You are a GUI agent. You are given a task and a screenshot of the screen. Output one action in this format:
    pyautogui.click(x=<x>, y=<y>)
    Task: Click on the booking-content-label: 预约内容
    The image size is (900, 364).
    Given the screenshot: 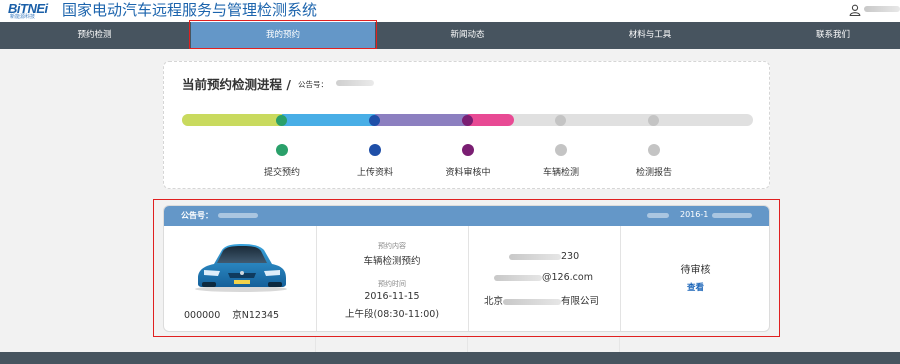 What is the action you would take?
    pyautogui.click(x=392, y=246)
    